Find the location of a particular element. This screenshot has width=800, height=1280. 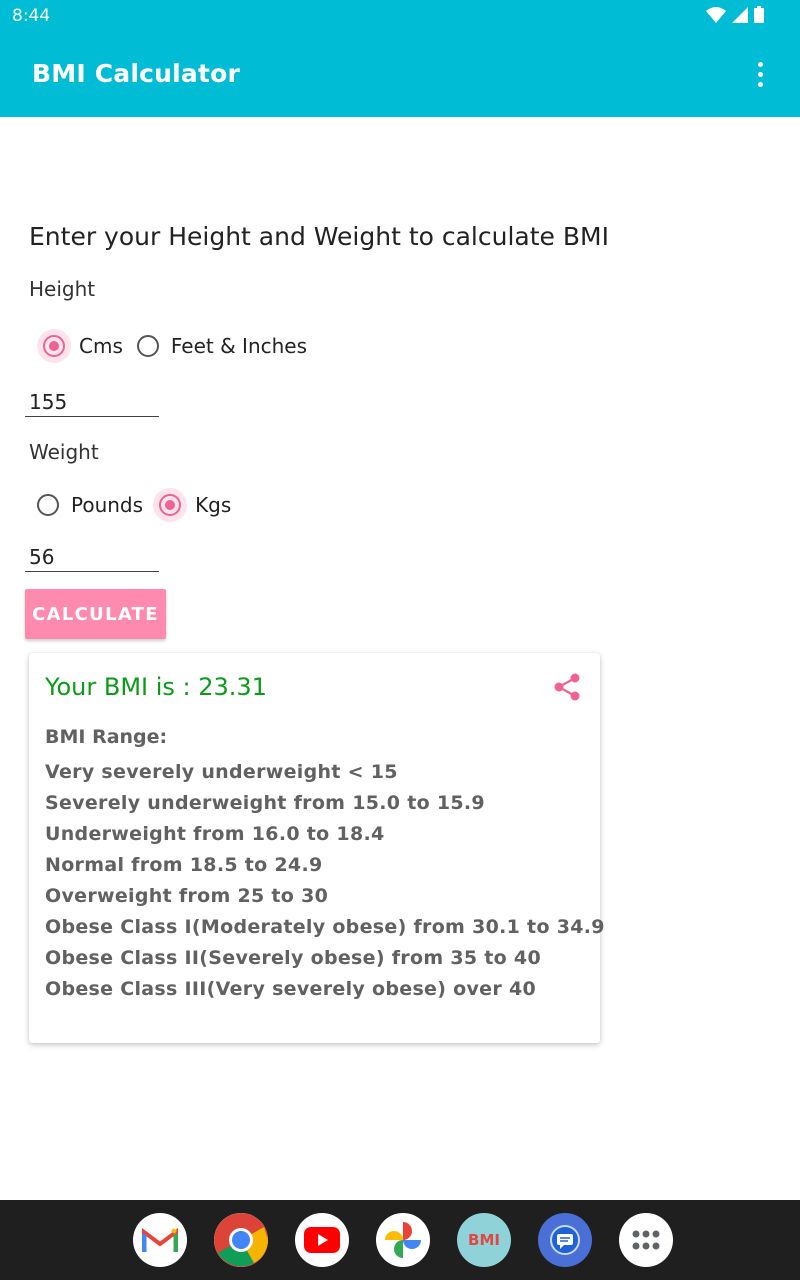

wifi-icon is located at coordinates (716, 14).